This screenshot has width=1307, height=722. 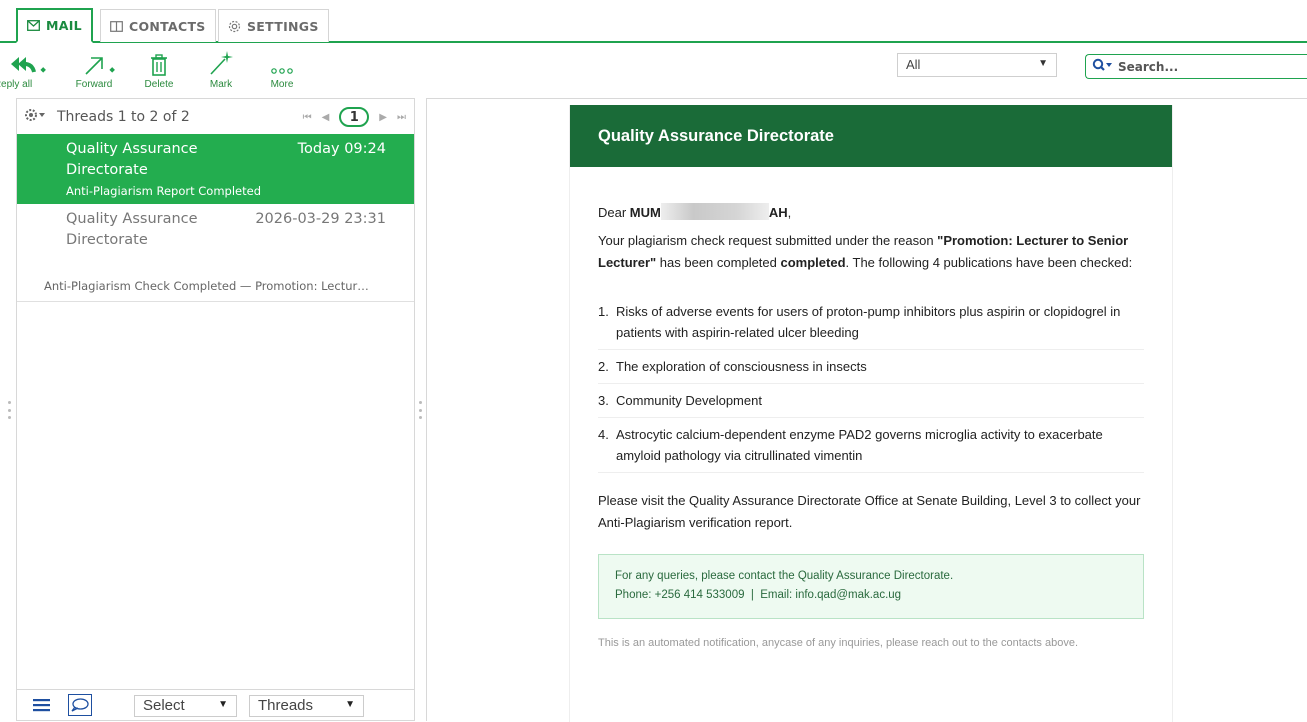 What do you see at coordinates (164, 191) in the screenshot?
I see `thread-subject: Anti-Plagiarism Report Completed` at bounding box center [164, 191].